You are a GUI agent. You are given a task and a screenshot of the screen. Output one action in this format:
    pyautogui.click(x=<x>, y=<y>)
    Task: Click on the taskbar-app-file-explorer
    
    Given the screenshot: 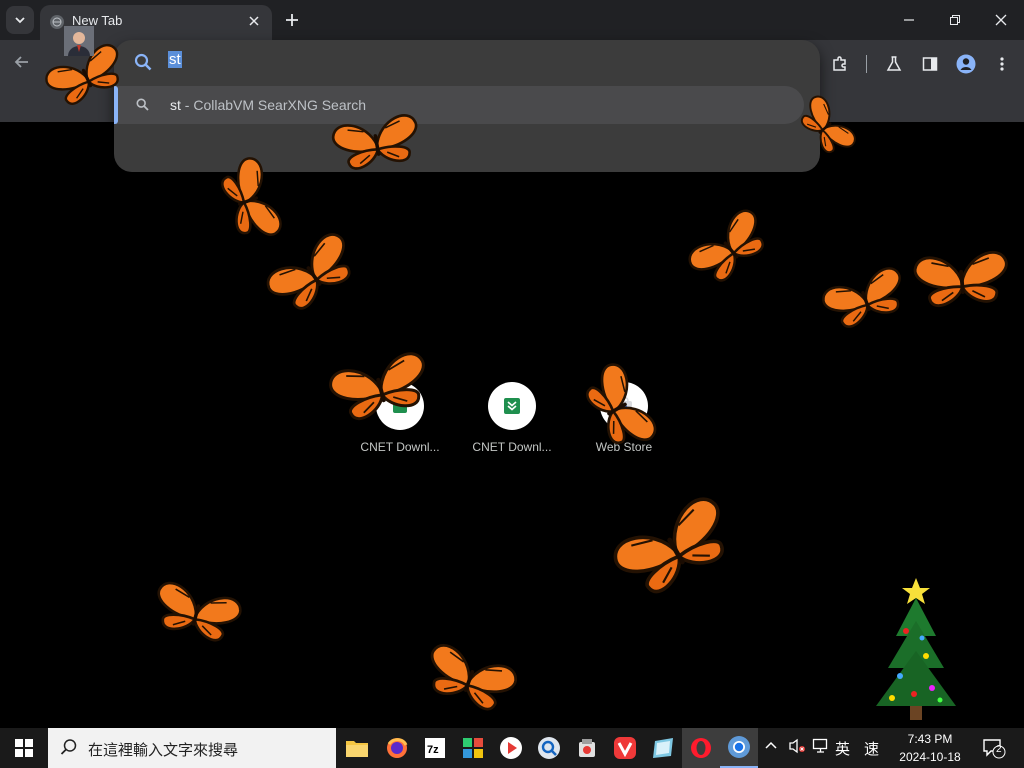 What is the action you would take?
    pyautogui.click(x=357, y=748)
    